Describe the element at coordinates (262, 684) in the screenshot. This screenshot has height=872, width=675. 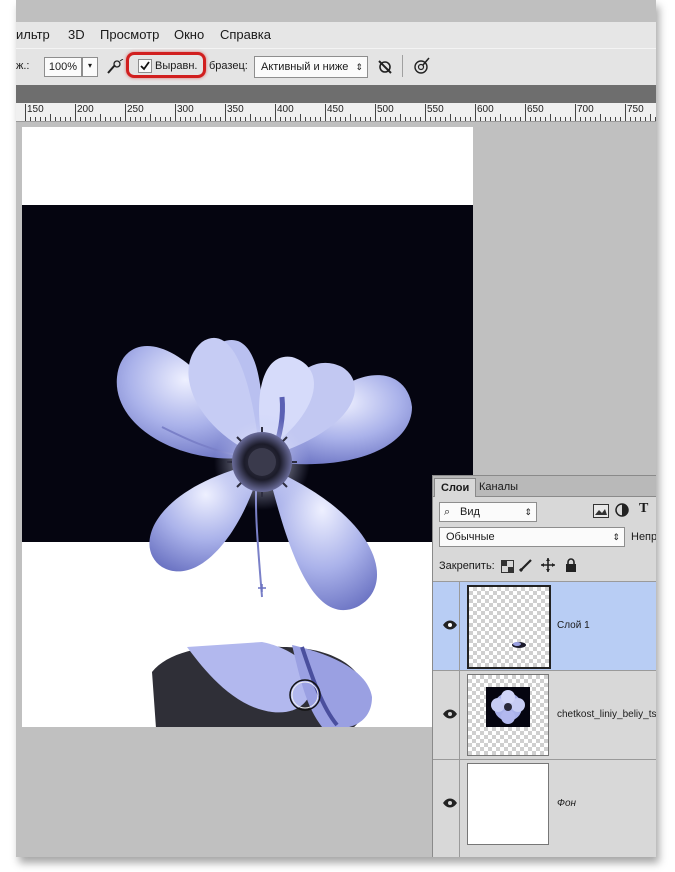
I see `cloned-reflection` at that location.